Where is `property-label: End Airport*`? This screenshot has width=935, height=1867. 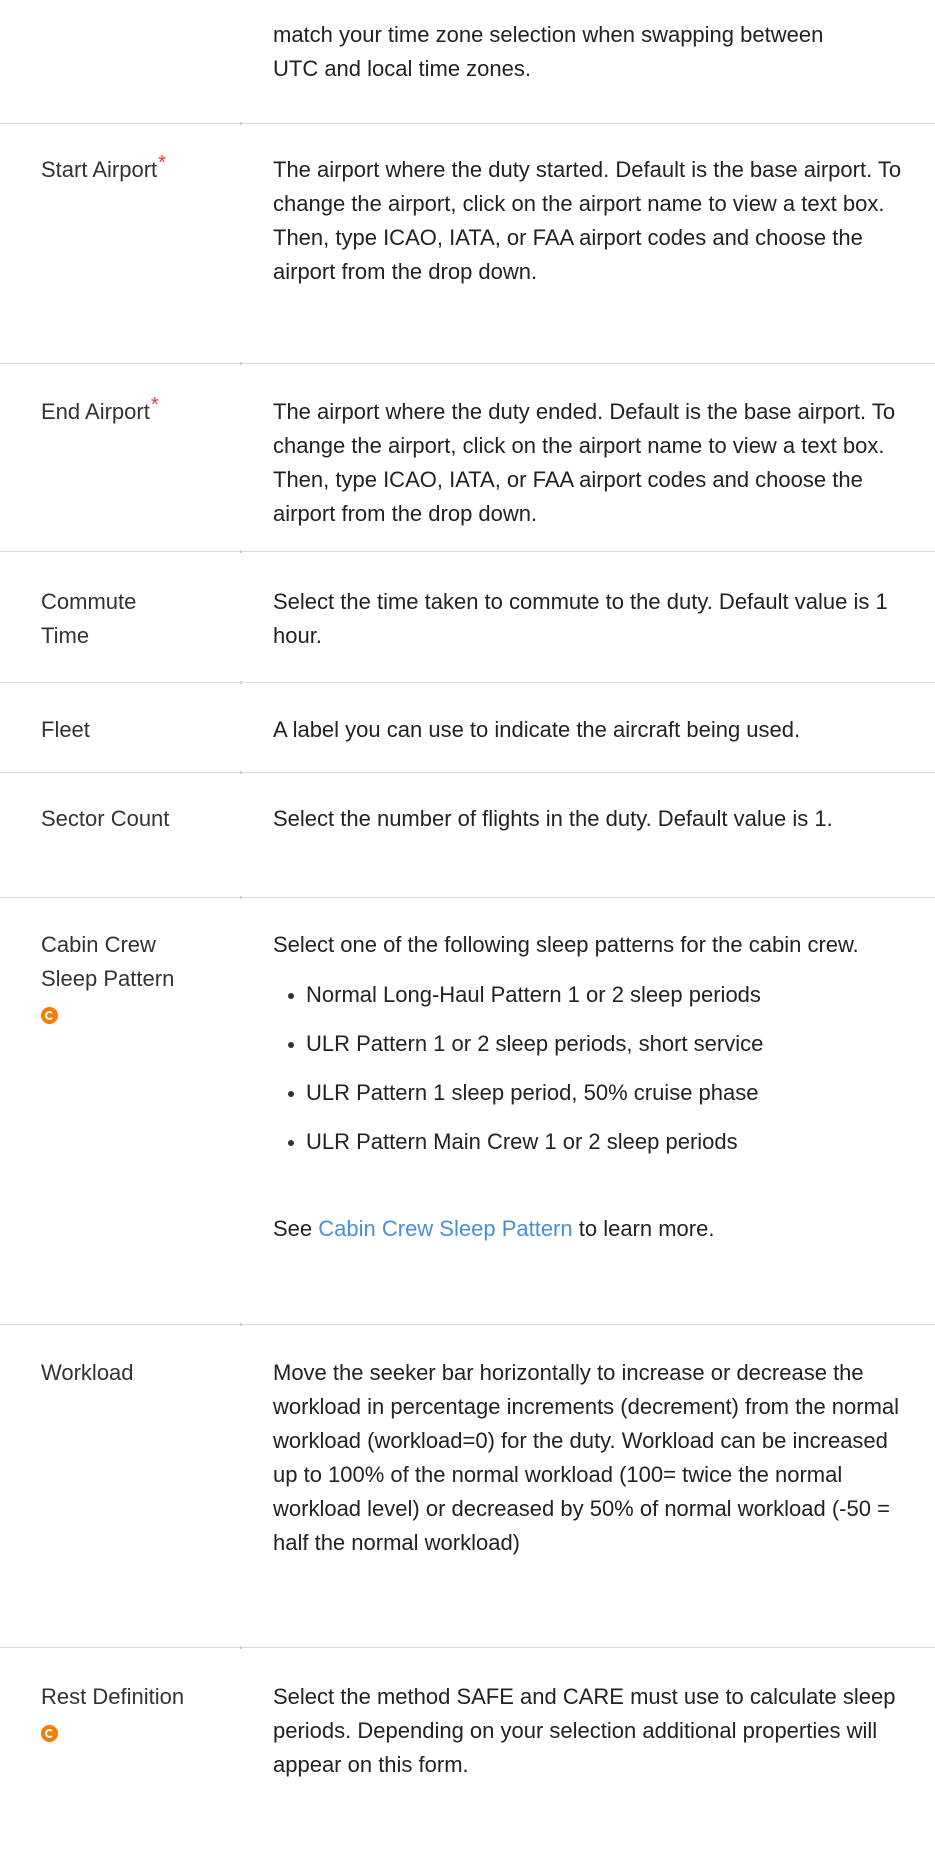 property-label: End Airport* is located at coordinates (128, 412).